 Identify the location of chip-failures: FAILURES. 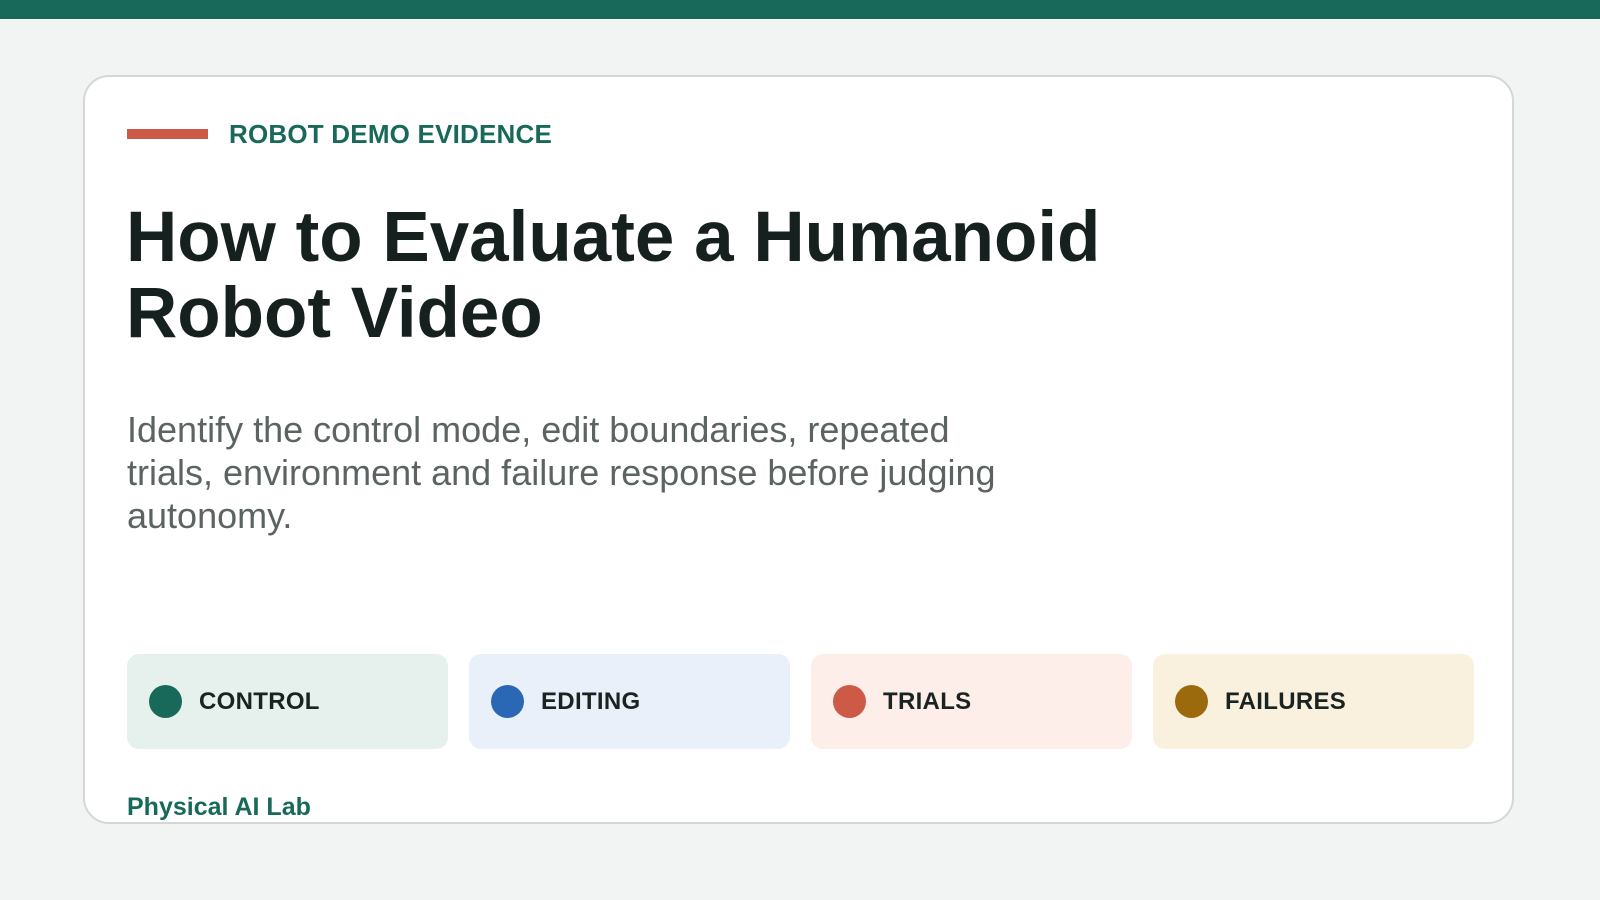
(1313, 701).